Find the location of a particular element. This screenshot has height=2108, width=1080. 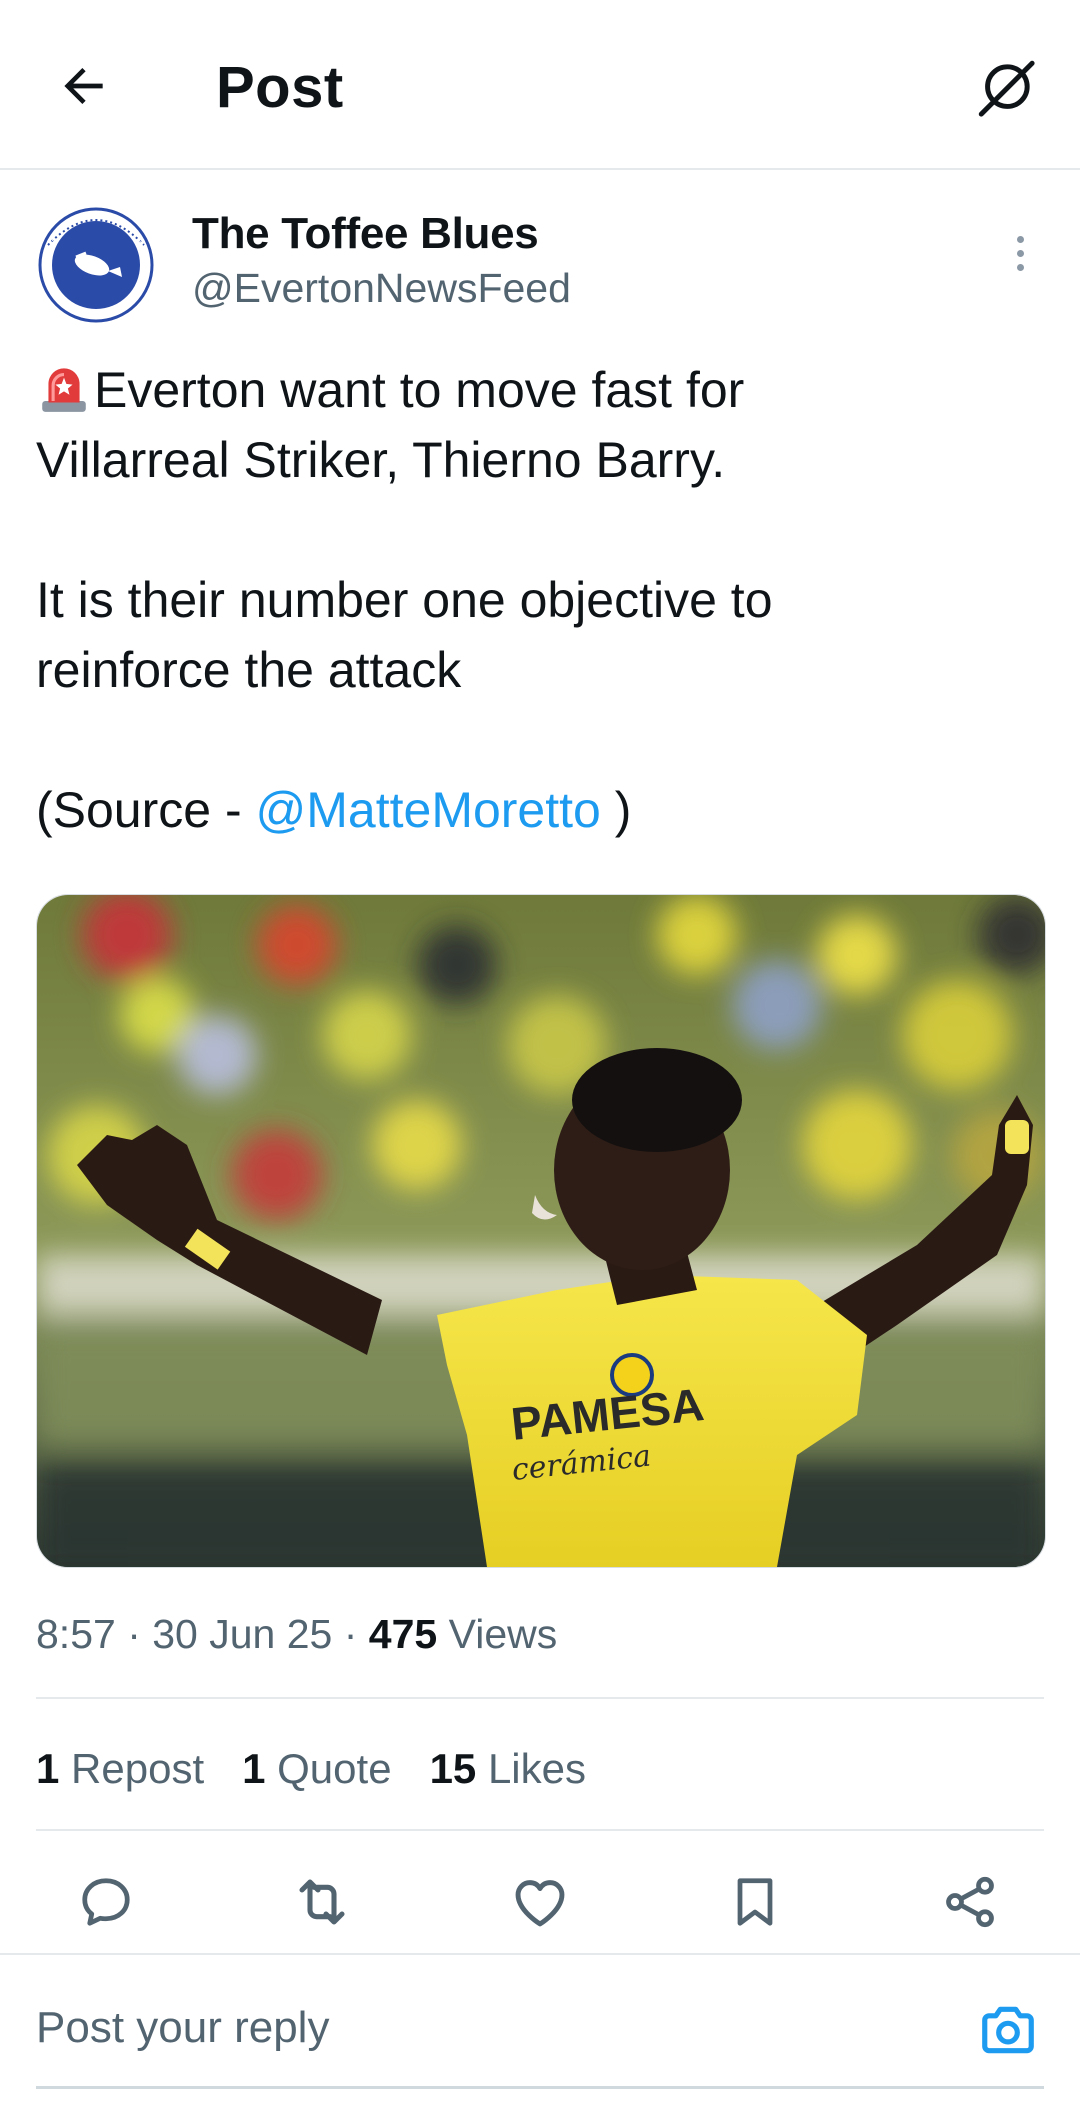

avatar is located at coordinates (96, 265).